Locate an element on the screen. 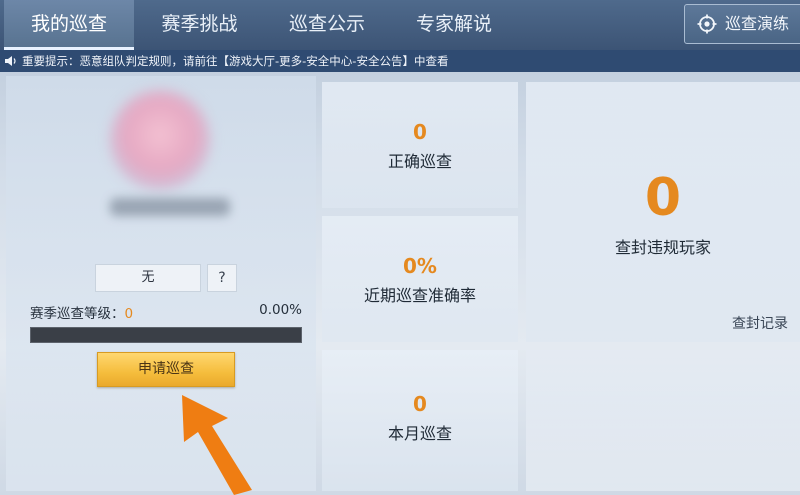 The image size is (800, 495). pointer-arrow-icon is located at coordinates (217, 445).